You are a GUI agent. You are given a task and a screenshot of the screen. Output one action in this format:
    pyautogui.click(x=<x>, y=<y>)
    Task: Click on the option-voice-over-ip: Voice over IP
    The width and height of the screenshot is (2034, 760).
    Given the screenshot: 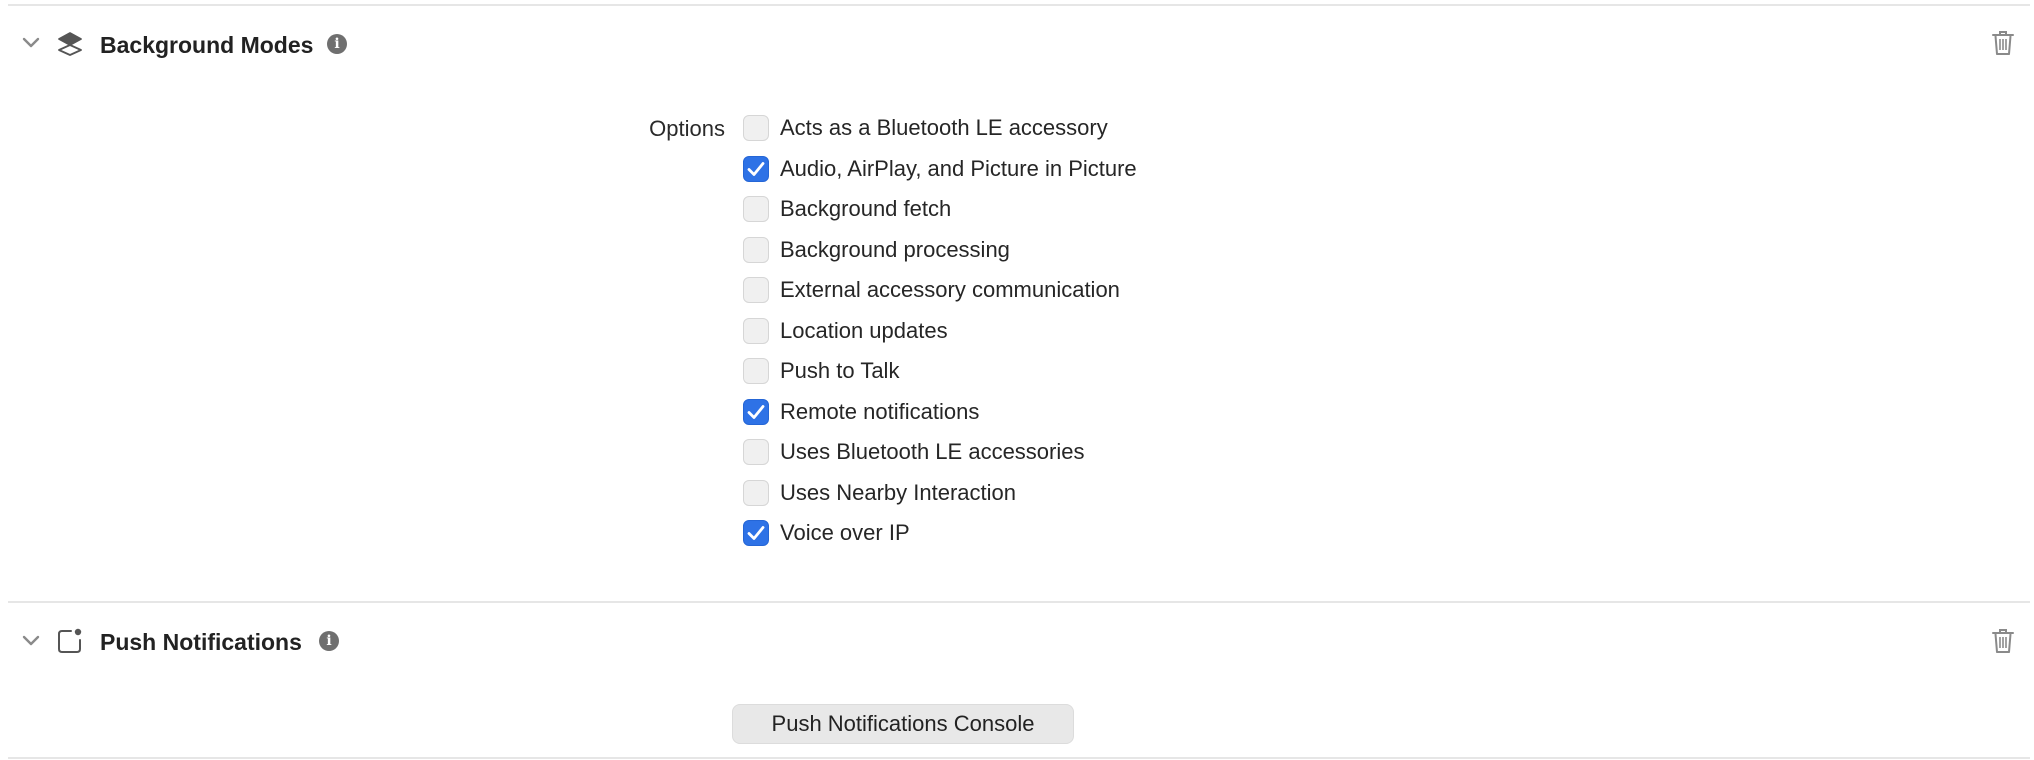 What is the action you would take?
    pyautogui.click(x=940, y=538)
    